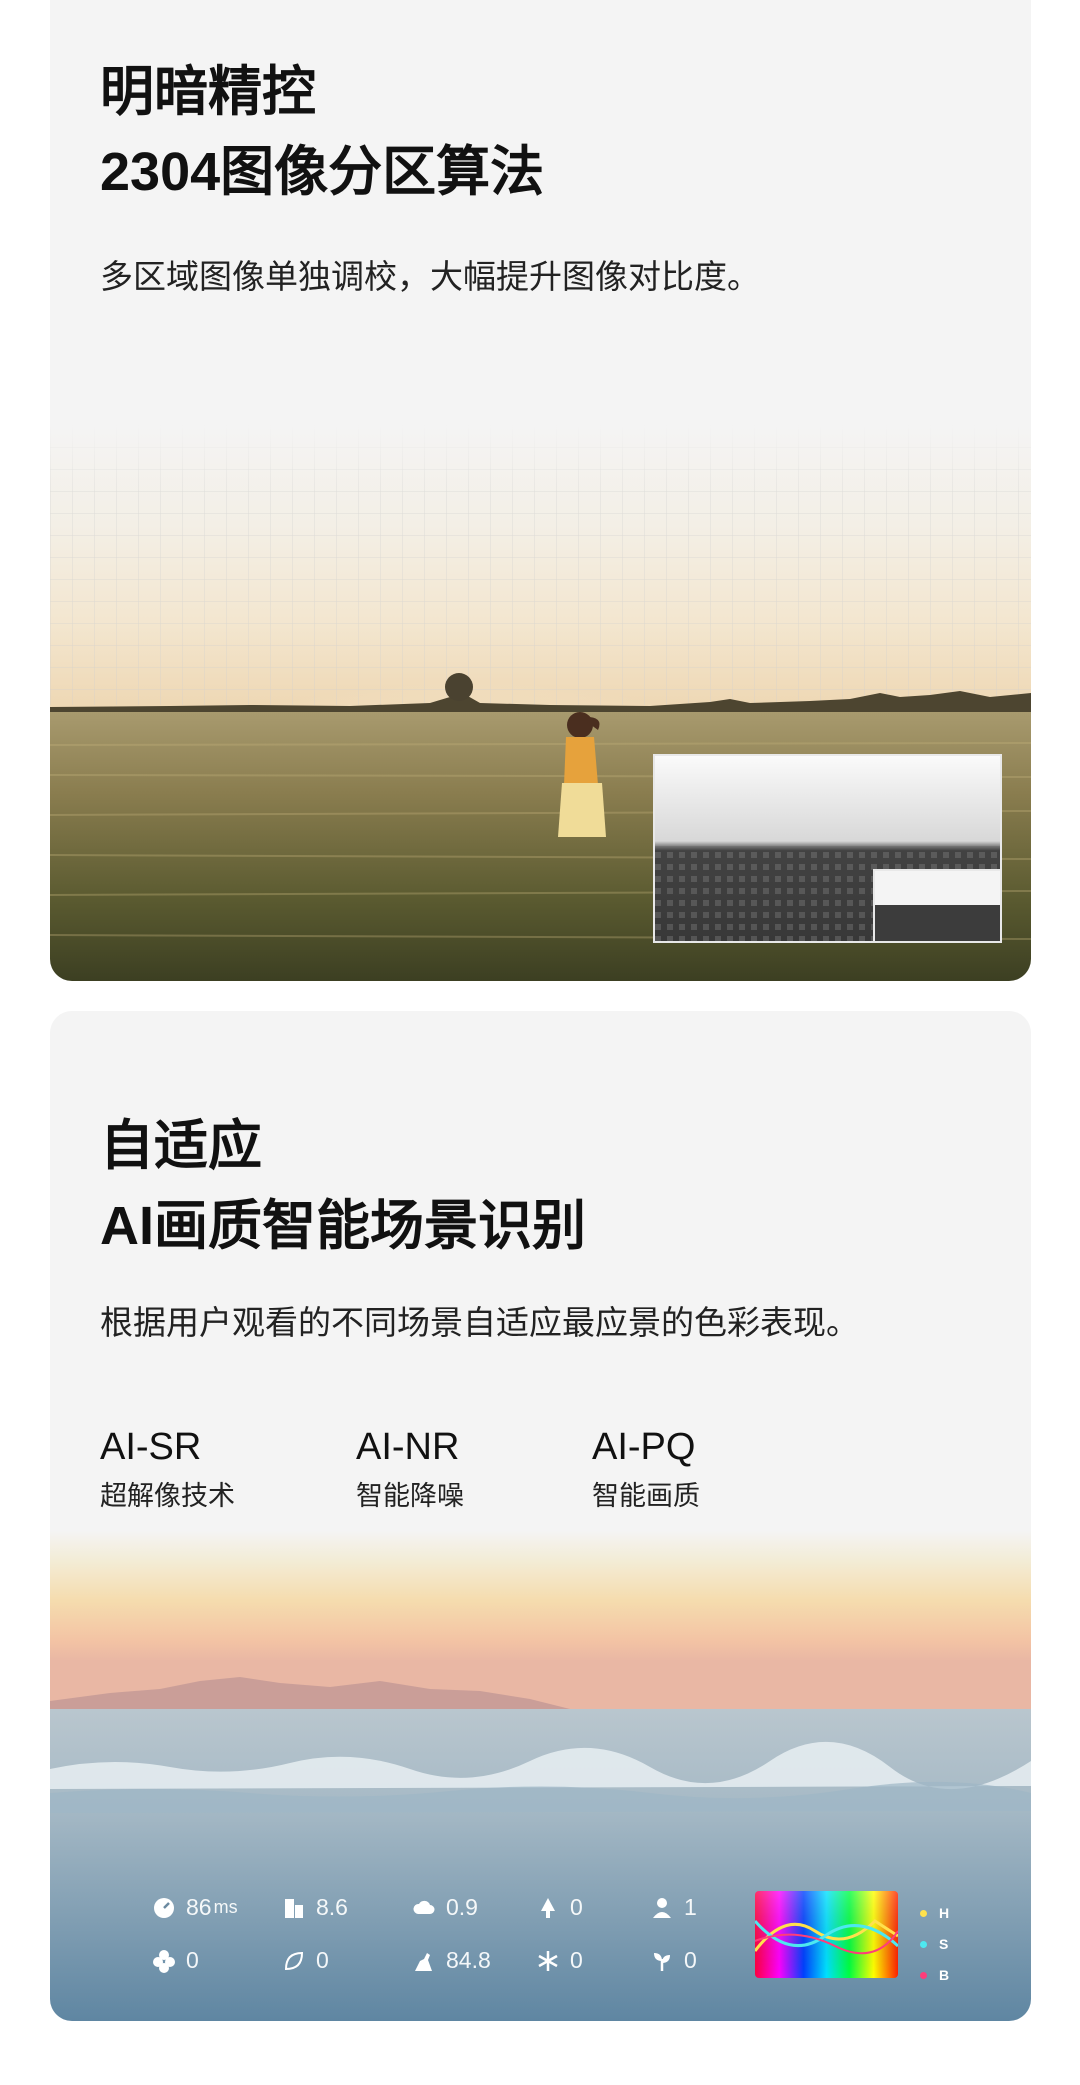 This screenshot has width=1080, height=2085. What do you see at coordinates (934, 1975) in the screenshot?
I see `legend-b: B` at bounding box center [934, 1975].